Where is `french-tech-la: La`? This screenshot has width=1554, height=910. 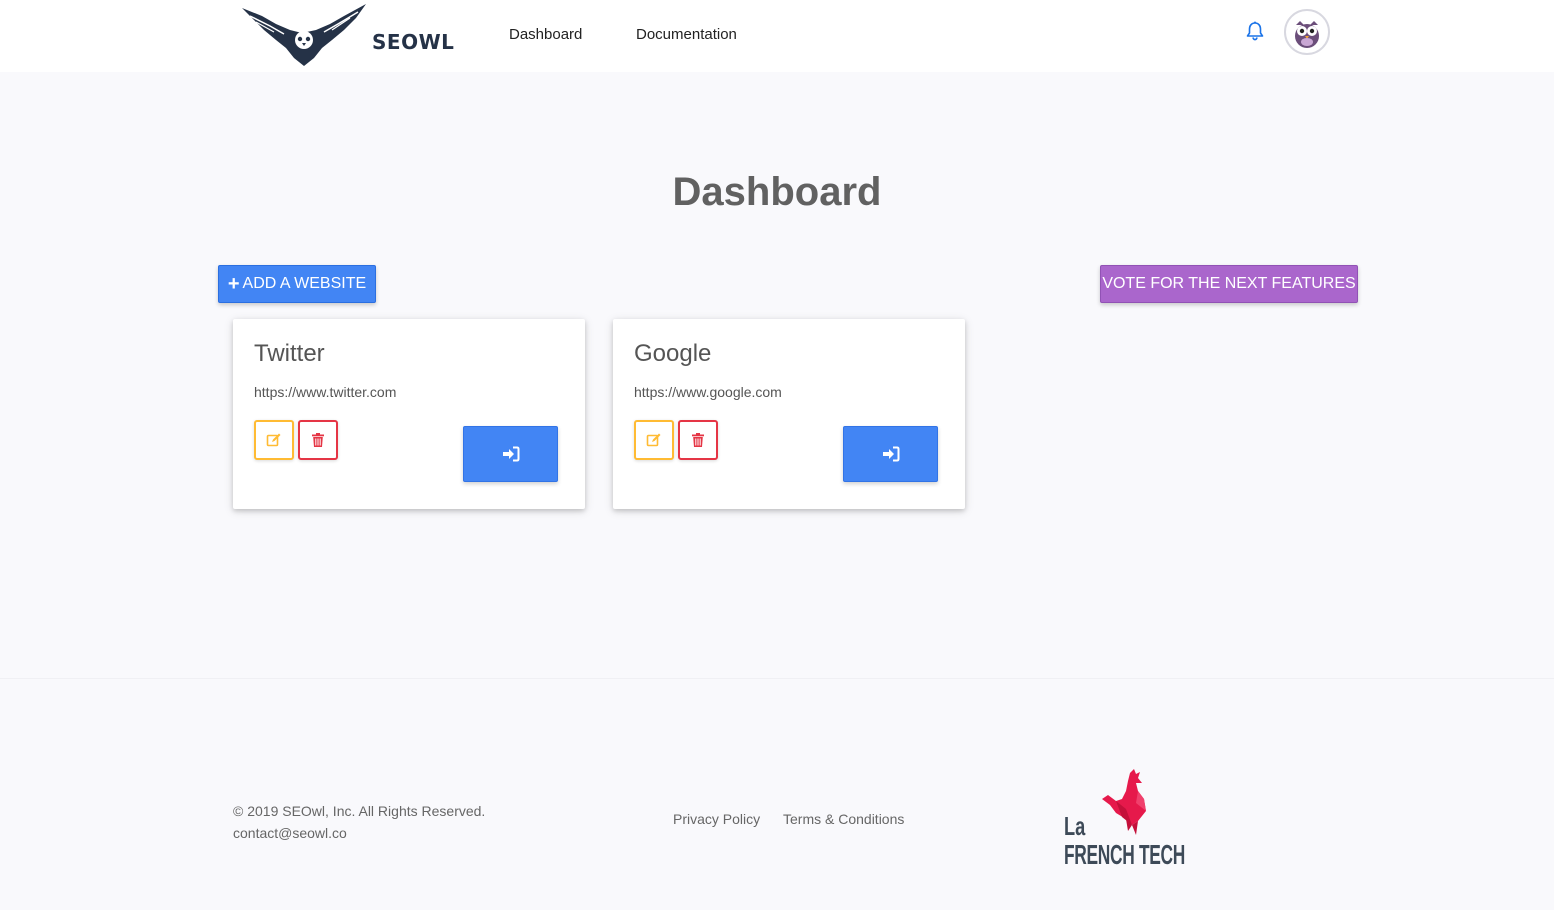
french-tech-la: La is located at coordinates (1075, 826).